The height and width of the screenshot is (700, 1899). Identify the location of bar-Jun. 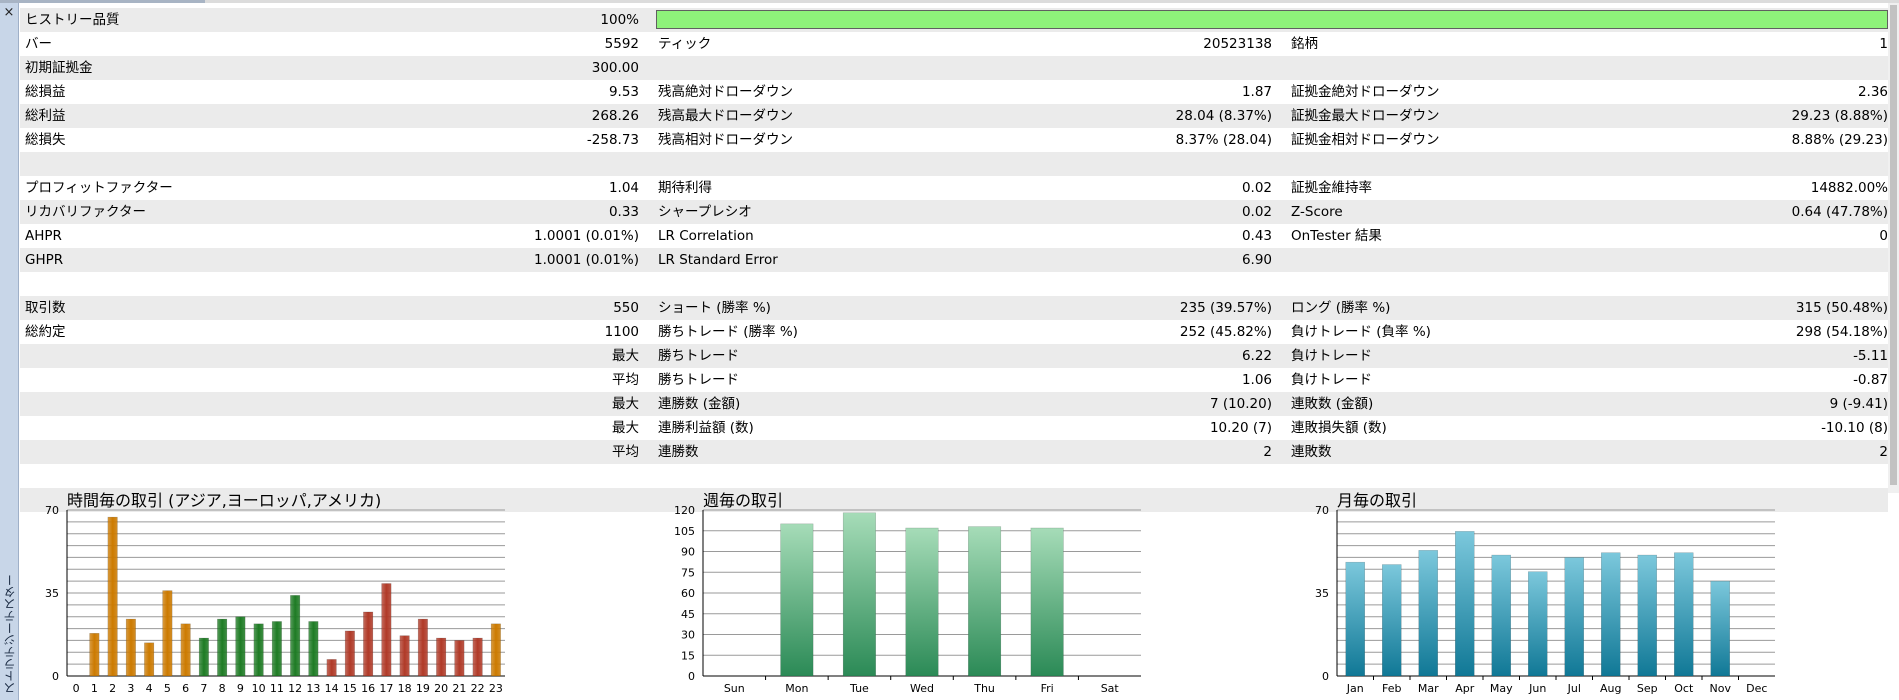
(1538, 624).